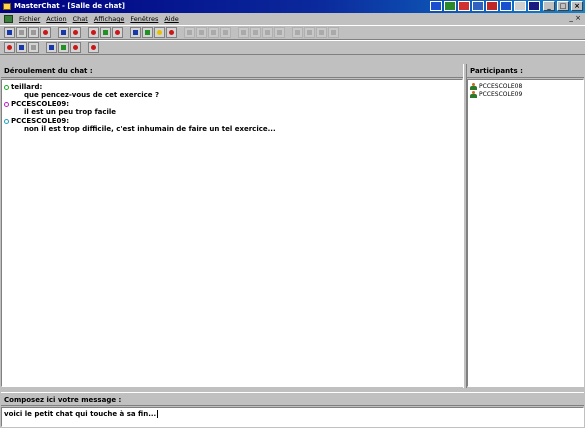  Describe the element at coordinates (292, 399) in the screenshot. I see `compose-header: Composez ici votre message :` at that location.